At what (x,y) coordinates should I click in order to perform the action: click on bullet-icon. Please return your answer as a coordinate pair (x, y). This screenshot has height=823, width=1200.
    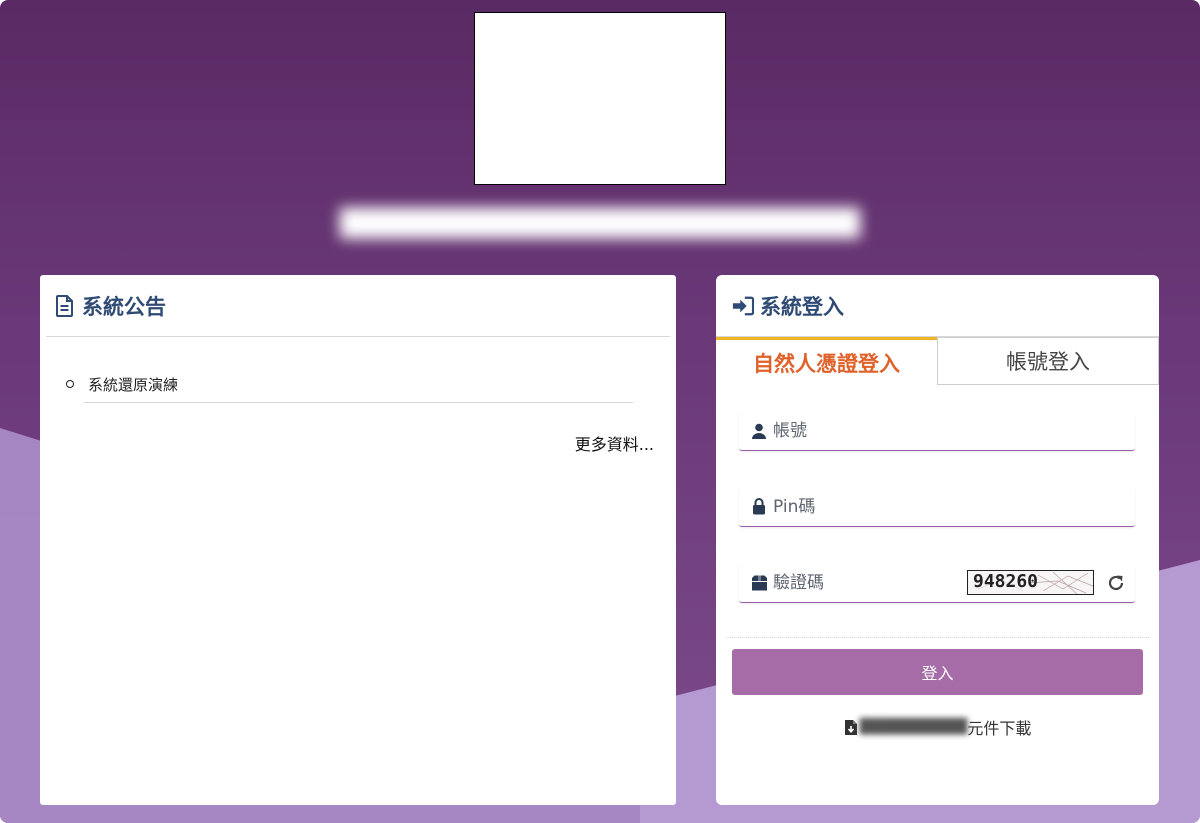
    Looking at the image, I should click on (70, 384).